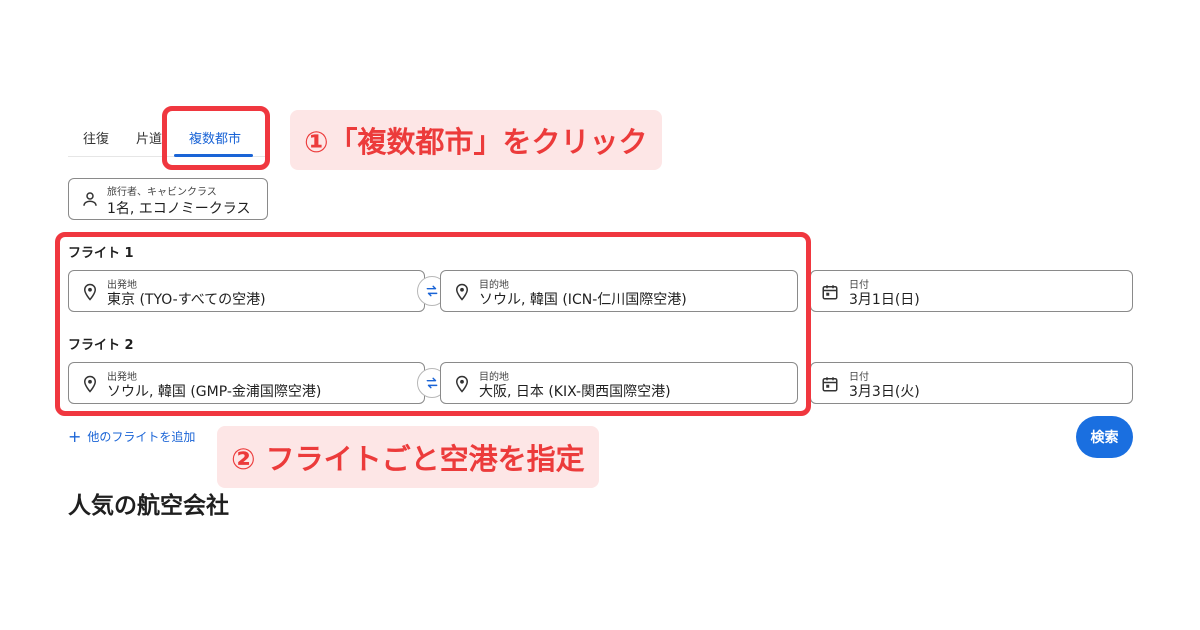 Image resolution: width=1200 pixels, height=630 pixels. Describe the element at coordinates (215, 137) in the screenshot. I see `tab-multi-city: 複数都市` at that location.